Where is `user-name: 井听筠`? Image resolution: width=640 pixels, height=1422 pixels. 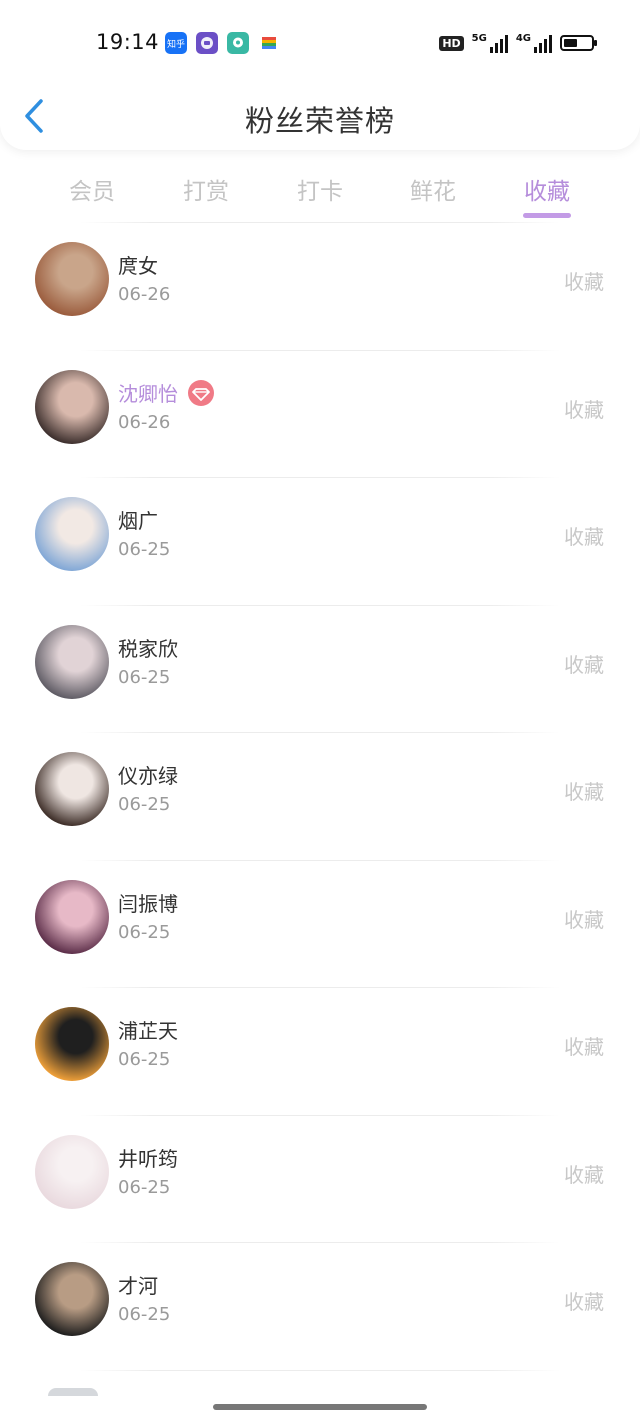
user-name: 井听筠 is located at coordinates (148, 1158).